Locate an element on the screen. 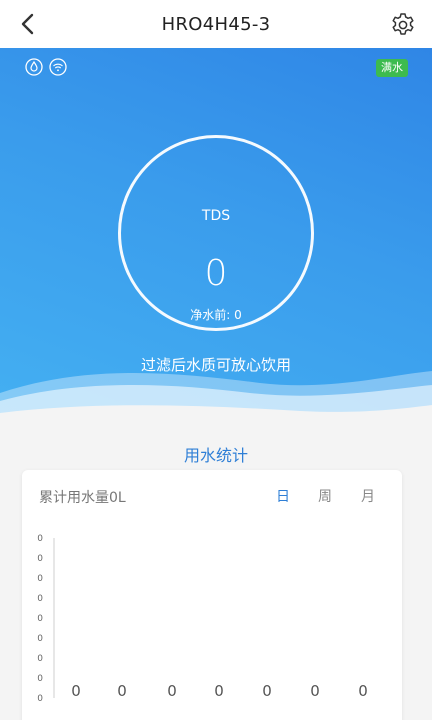 This screenshot has width=432, height=720. page-title: HRO4H45-3 is located at coordinates (216, 24).